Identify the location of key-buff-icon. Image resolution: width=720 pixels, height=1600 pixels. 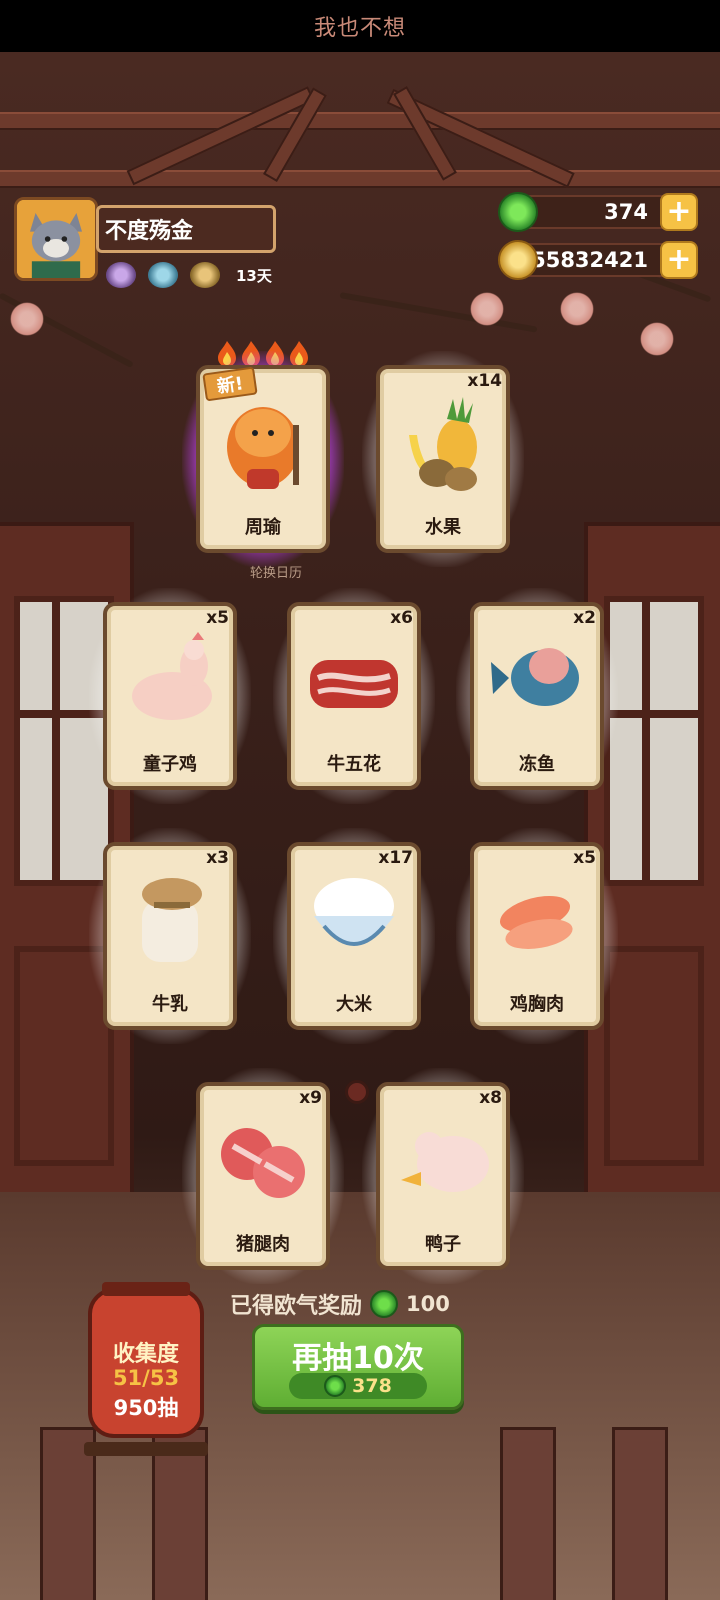
(205, 275).